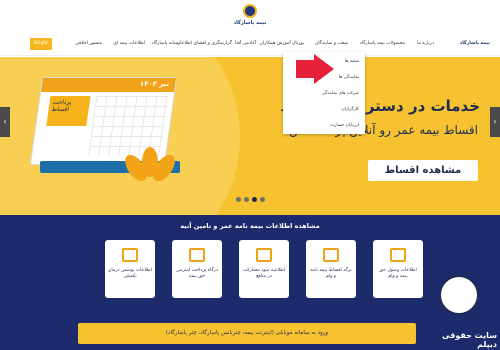 This screenshot has height=350, width=500. I want to click on dropdown-item-loss-adjusters: ارزیابان خسارت, so click(344, 125).